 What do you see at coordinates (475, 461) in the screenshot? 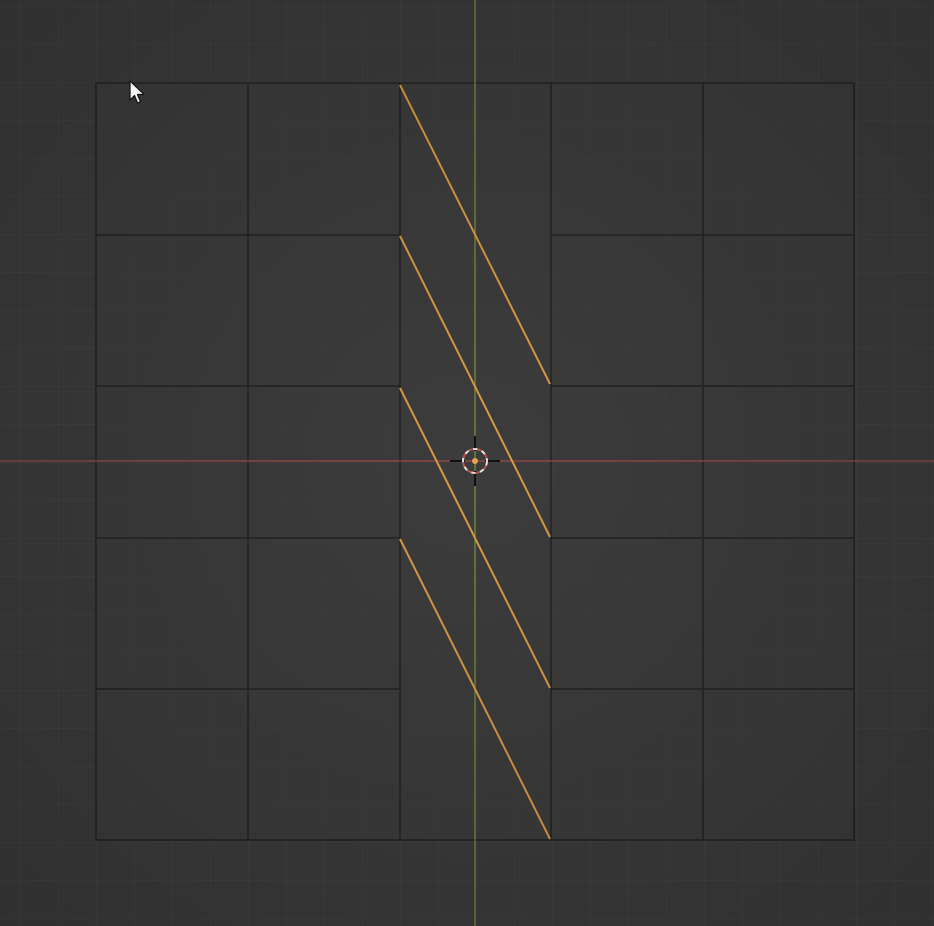
I see `origin-dot-icon` at bounding box center [475, 461].